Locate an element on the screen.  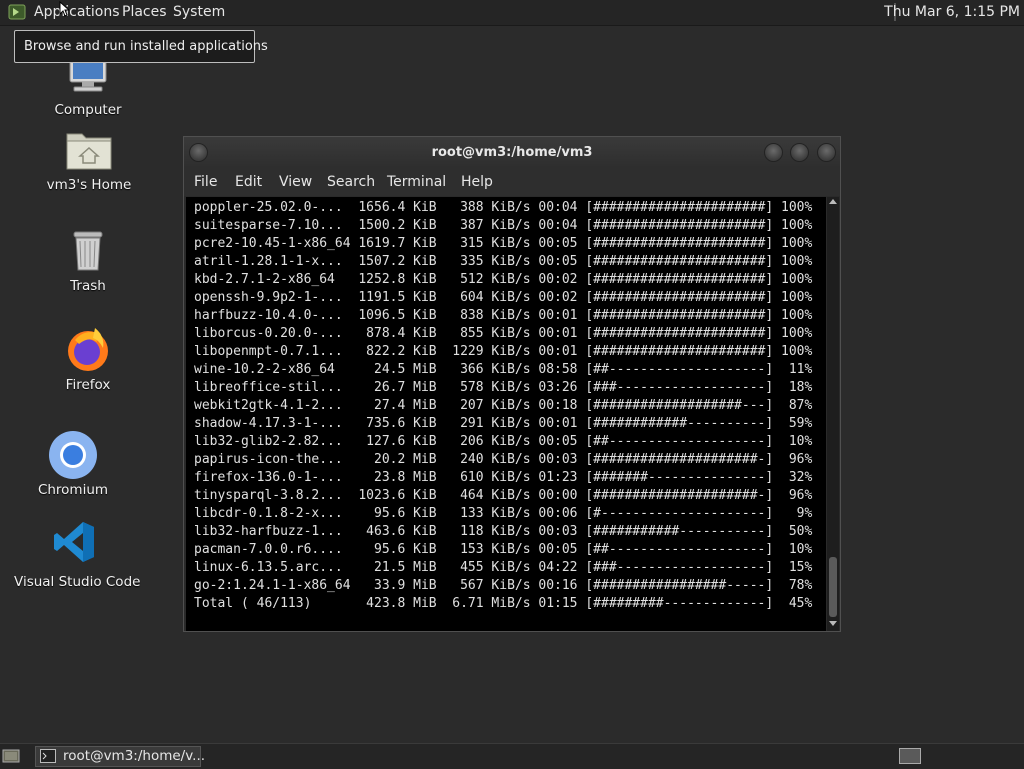
menu-edit: Edit is located at coordinates (248, 182).